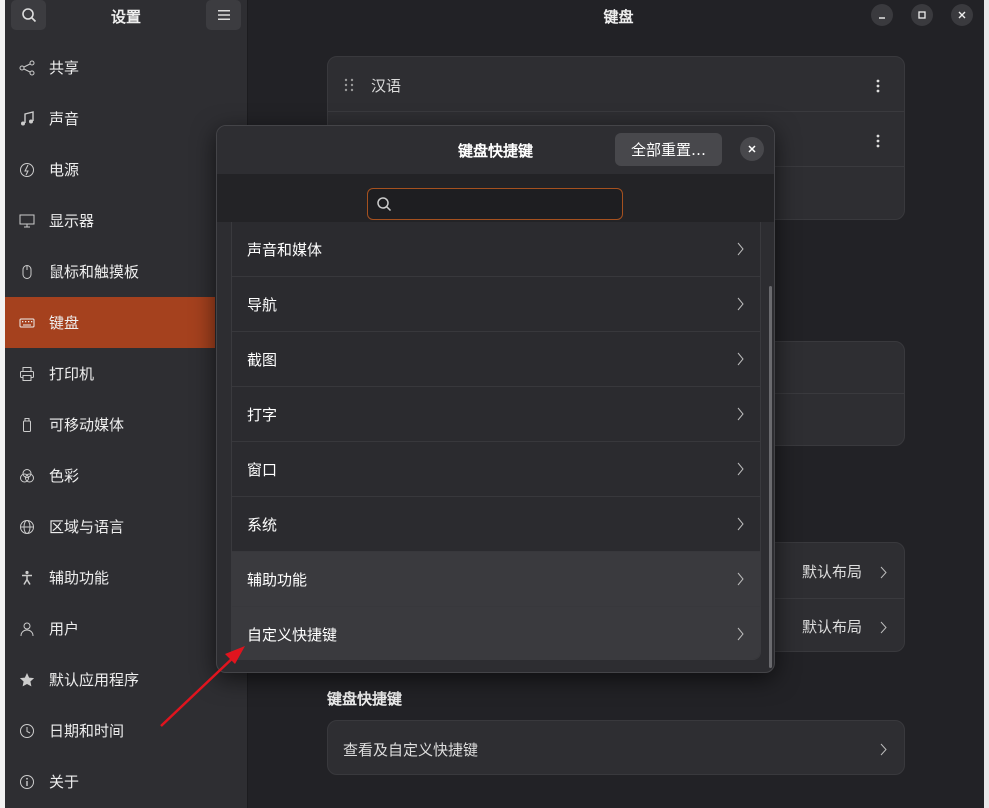  What do you see at coordinates (496, 414) in the screenshot?
I see `category-typing: 打字` at bounding box center [496, 414].